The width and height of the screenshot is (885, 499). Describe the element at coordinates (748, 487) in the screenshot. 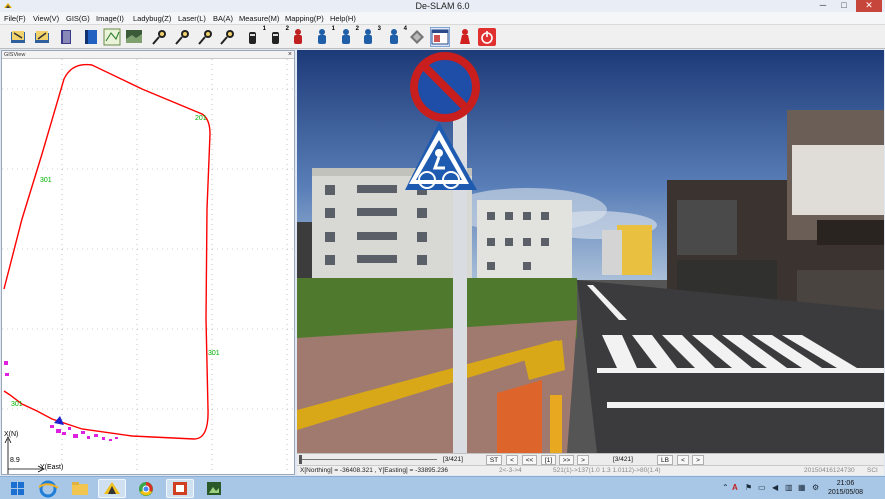

I see `tray-flag-icon: ⚑` at that location.